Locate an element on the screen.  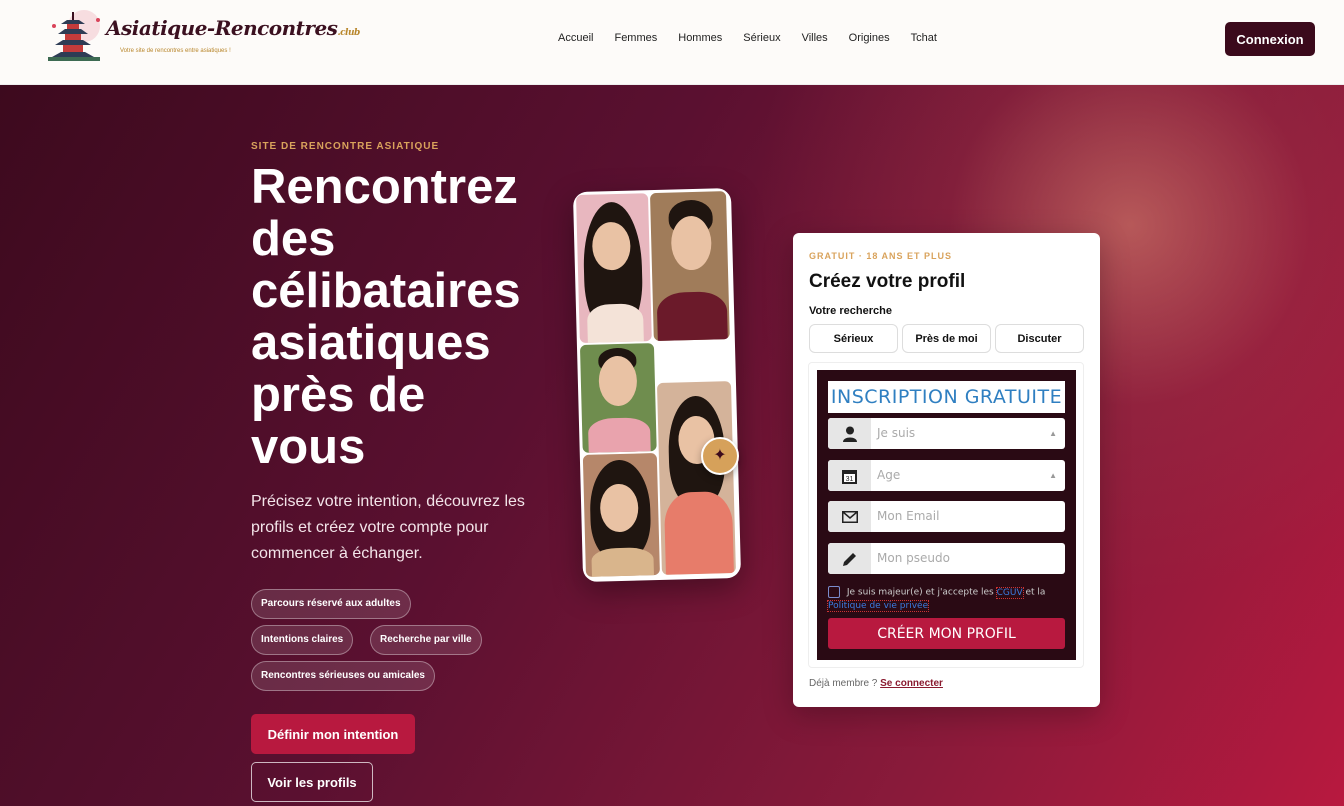
define-intention-button: Définir mon intention is located at coordinates (333, 734).